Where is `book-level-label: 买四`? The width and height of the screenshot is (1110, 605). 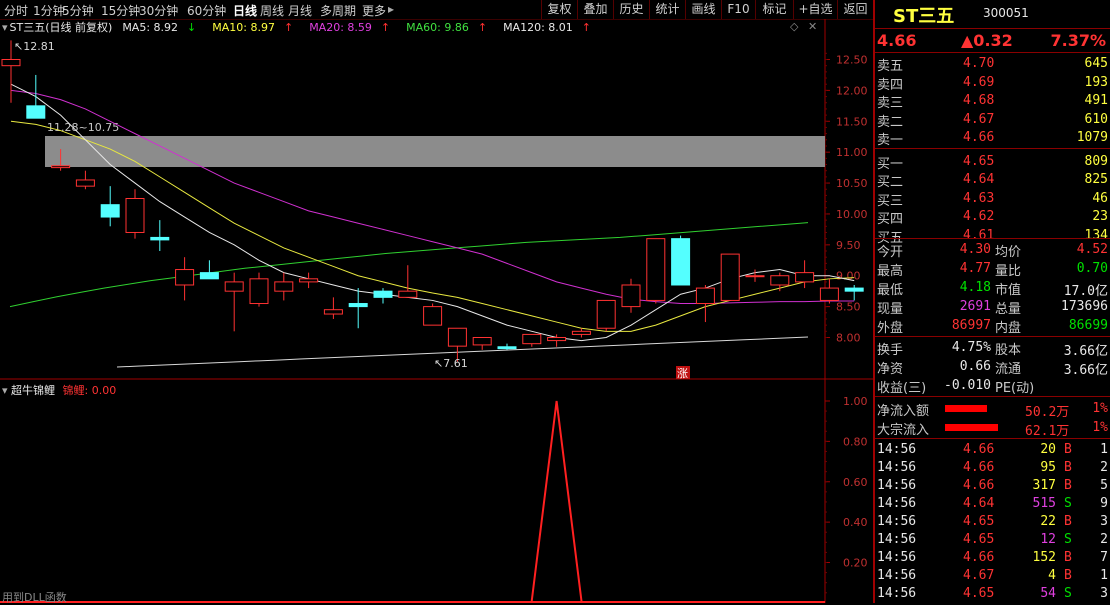 book-level-label: 买四 is located at coordinates (890, 219).